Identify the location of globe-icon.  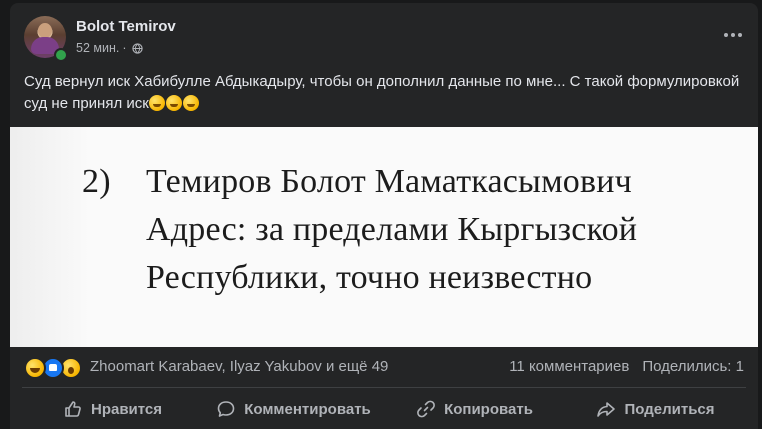
(137, 48).